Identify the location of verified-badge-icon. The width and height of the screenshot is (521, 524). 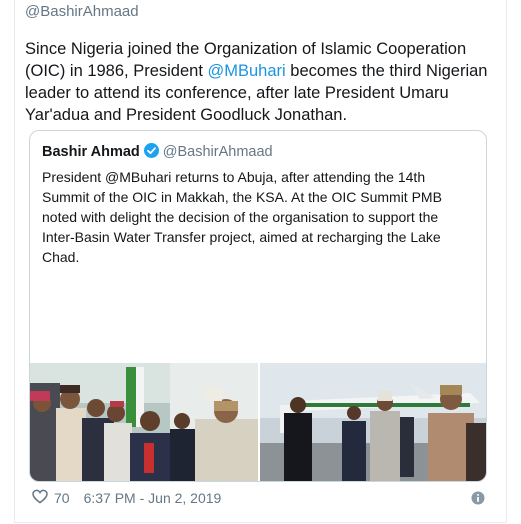
(151, 150).